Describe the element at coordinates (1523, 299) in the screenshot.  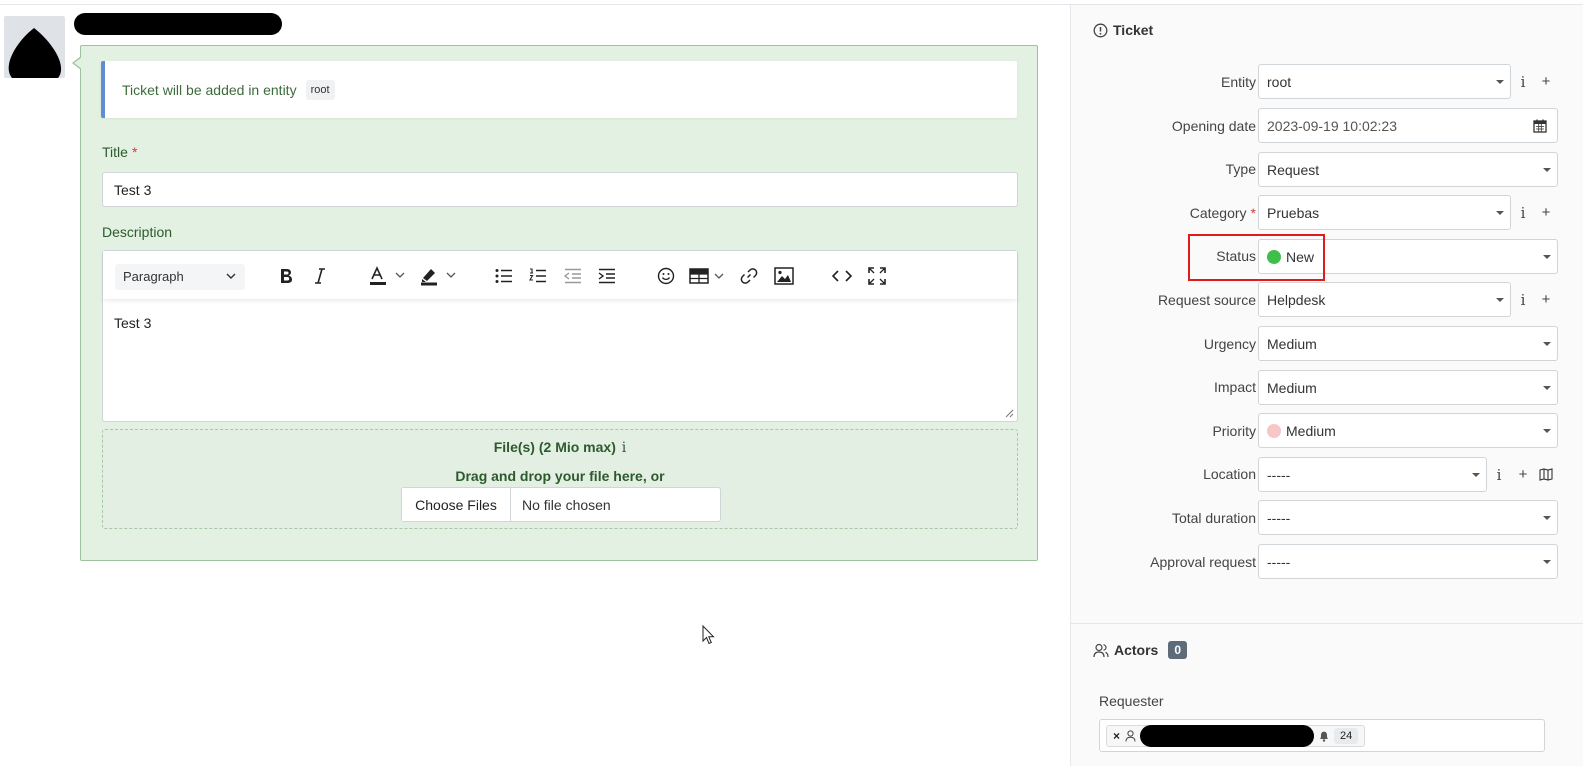
I see `request-source-info-button: i` at that location.